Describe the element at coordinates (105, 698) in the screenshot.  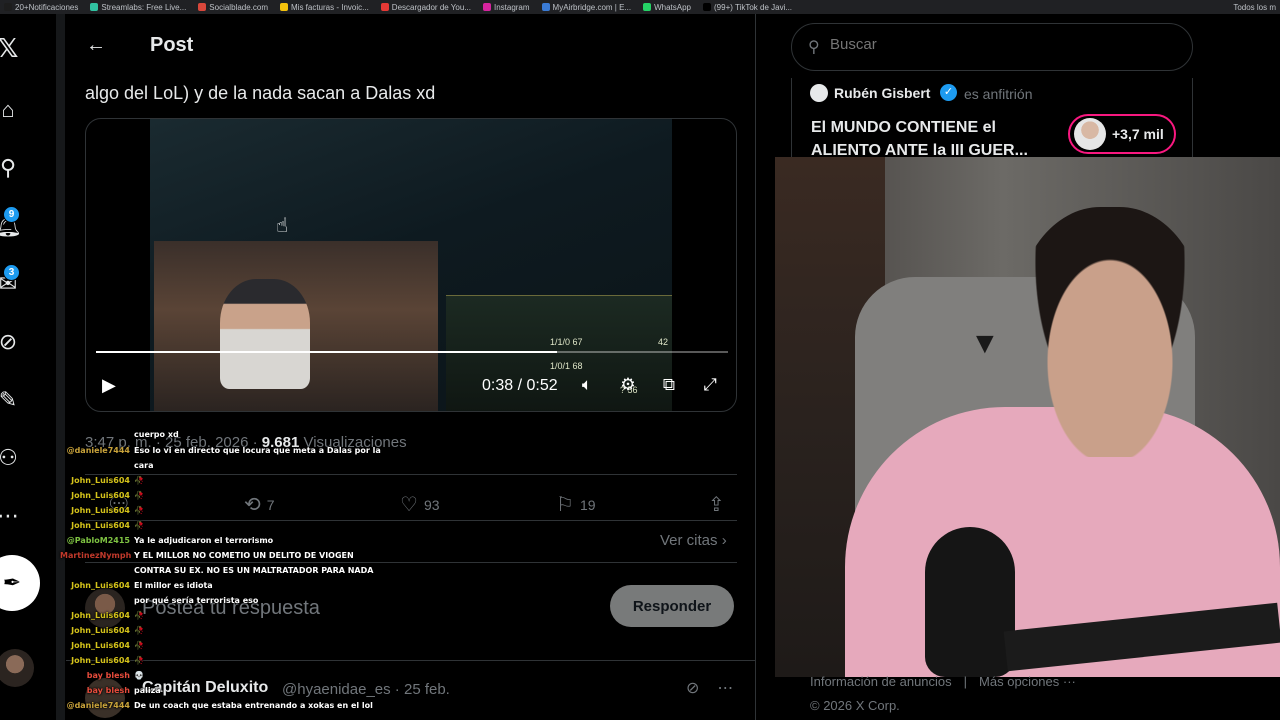
I see `comment-avatar` at that location.